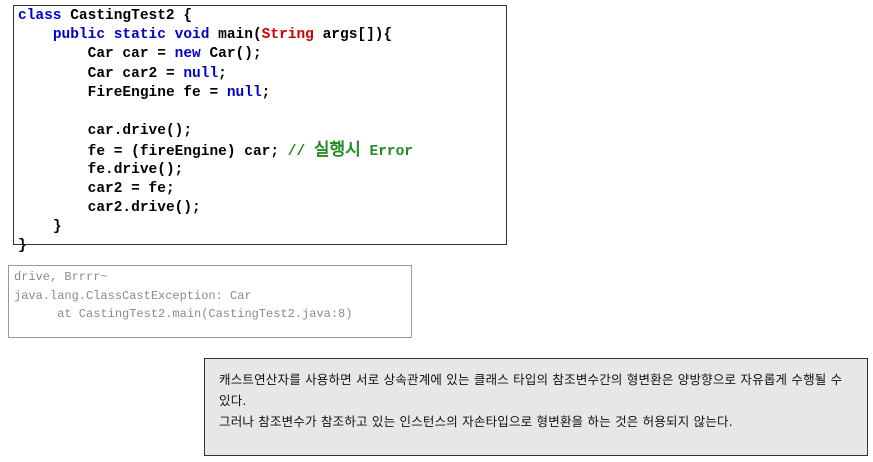  I want to click on code-line: Car car = new Car();, so click(262, 54).